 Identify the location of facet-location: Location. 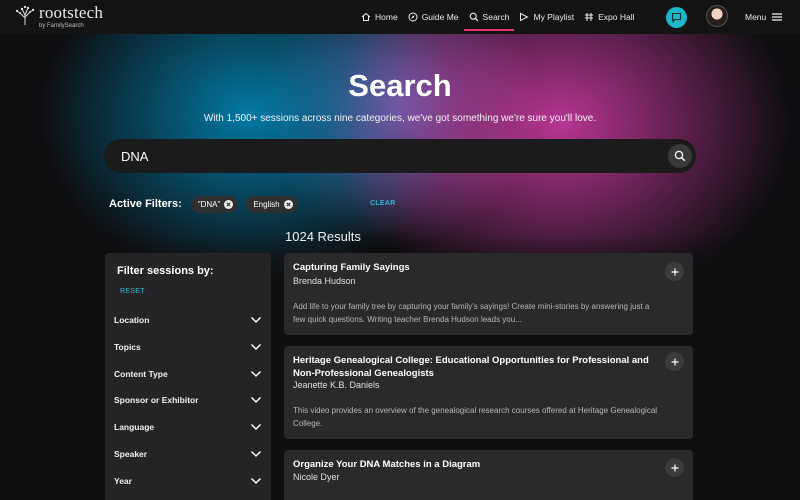
(188, 320).